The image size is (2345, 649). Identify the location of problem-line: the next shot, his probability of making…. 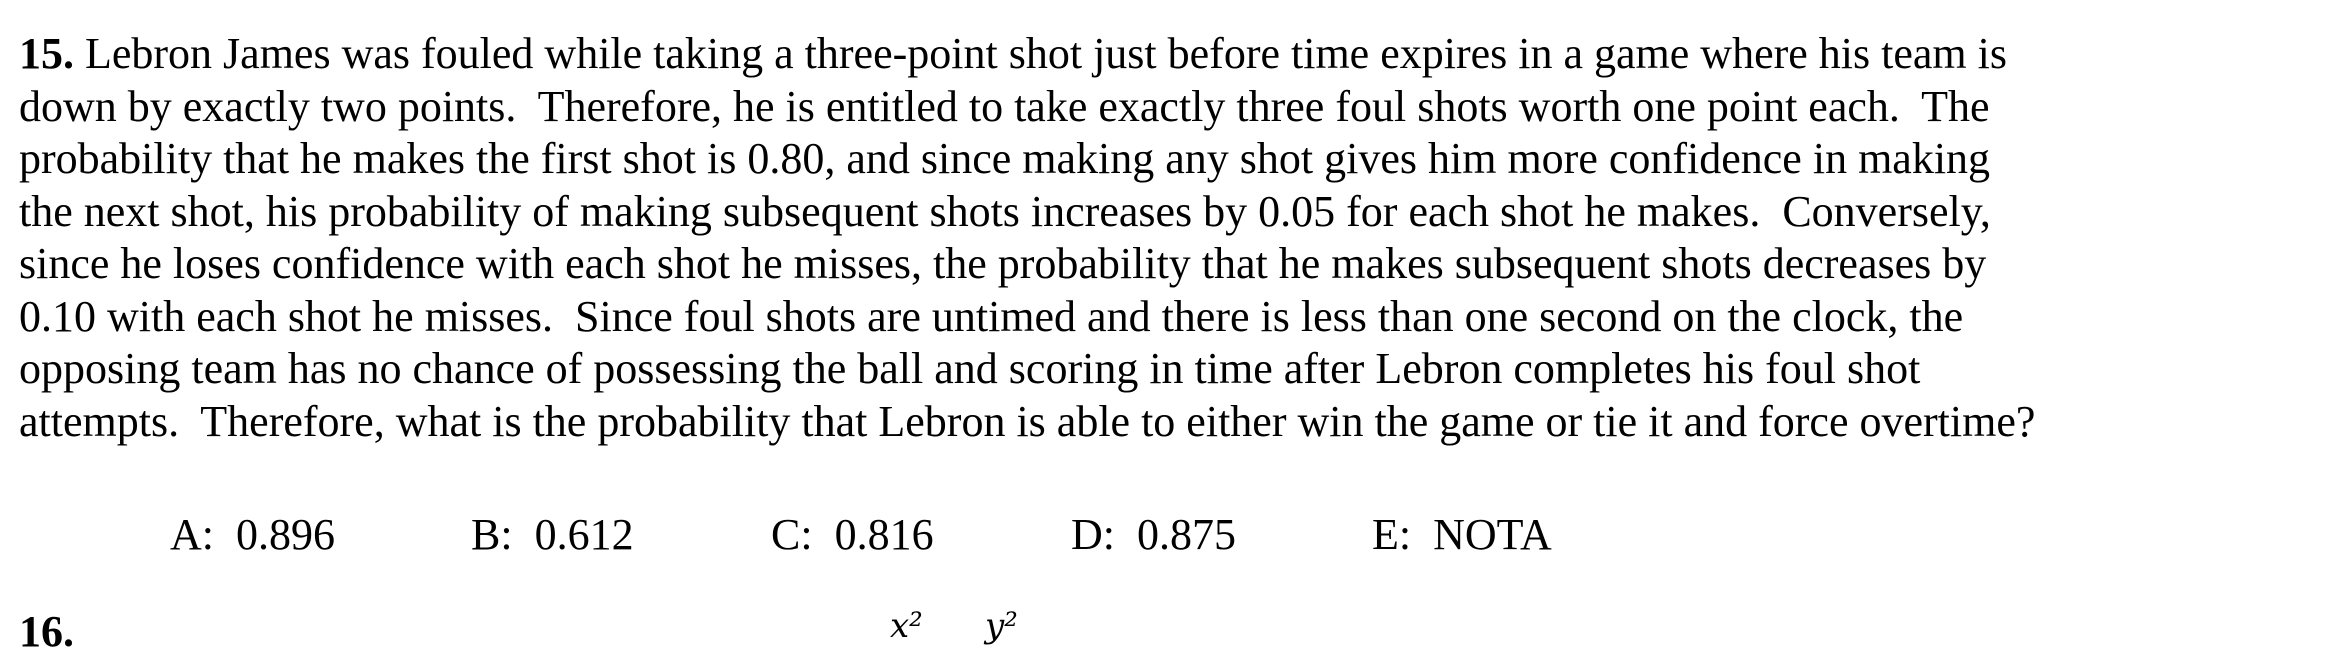
(1005, 211).